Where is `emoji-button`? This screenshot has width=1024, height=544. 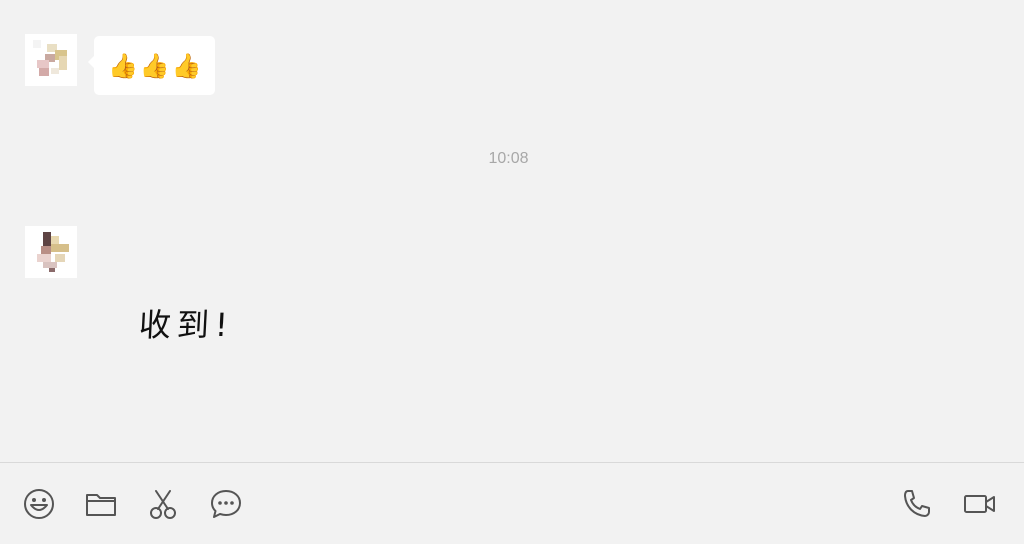
emoji-button is located at coordinates (39, 506).